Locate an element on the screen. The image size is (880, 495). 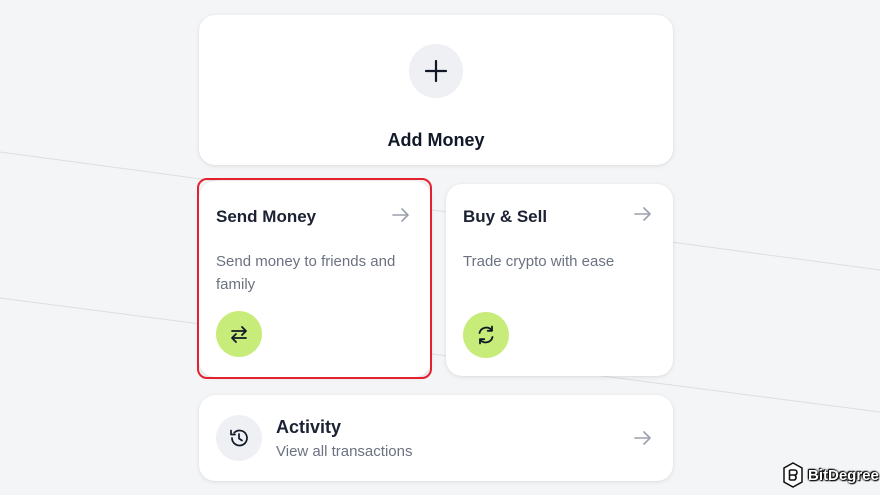
add-money-label: Add Money is located at coordinates (436, 140).